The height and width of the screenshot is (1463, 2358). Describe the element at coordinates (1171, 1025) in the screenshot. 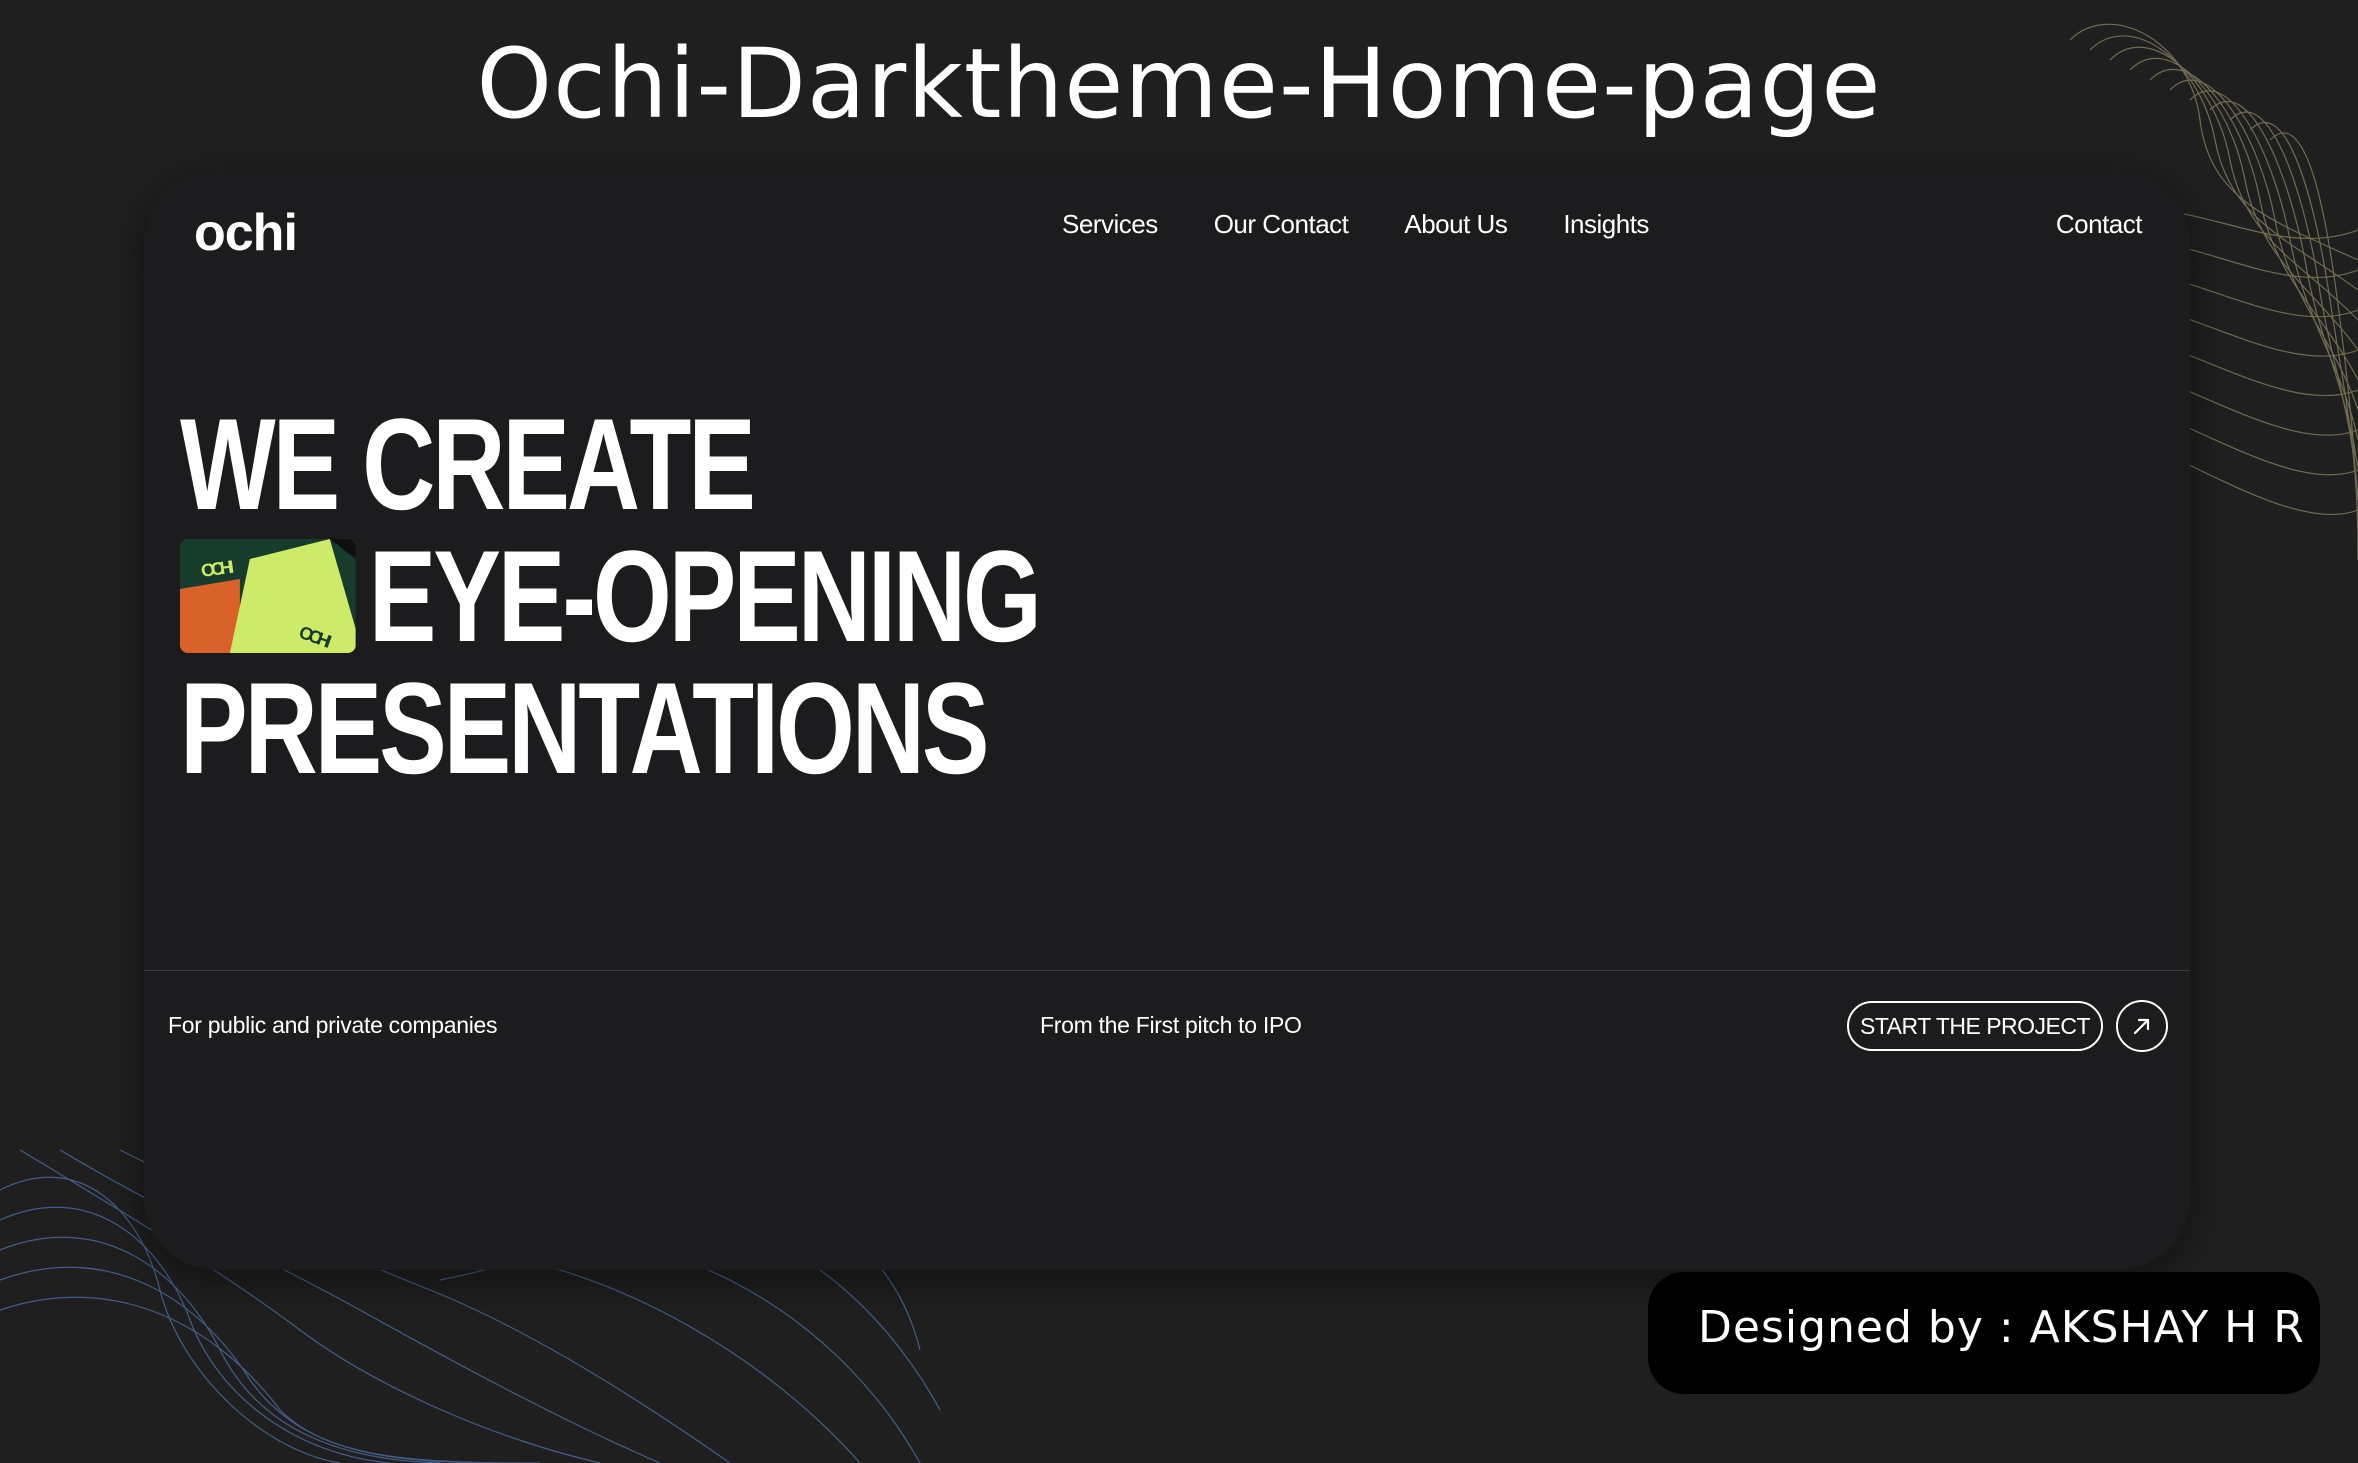

I see `tagline-text: From the First pitch to IPO` at that location.